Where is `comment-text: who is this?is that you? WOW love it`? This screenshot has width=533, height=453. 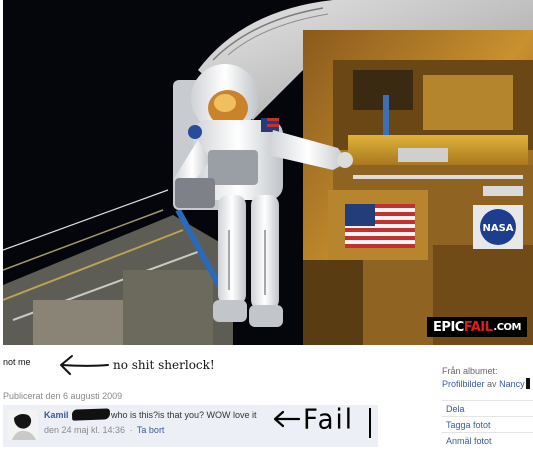 comment-text: who is this?is that you? WOW love it is located at coordinates (184, 415).